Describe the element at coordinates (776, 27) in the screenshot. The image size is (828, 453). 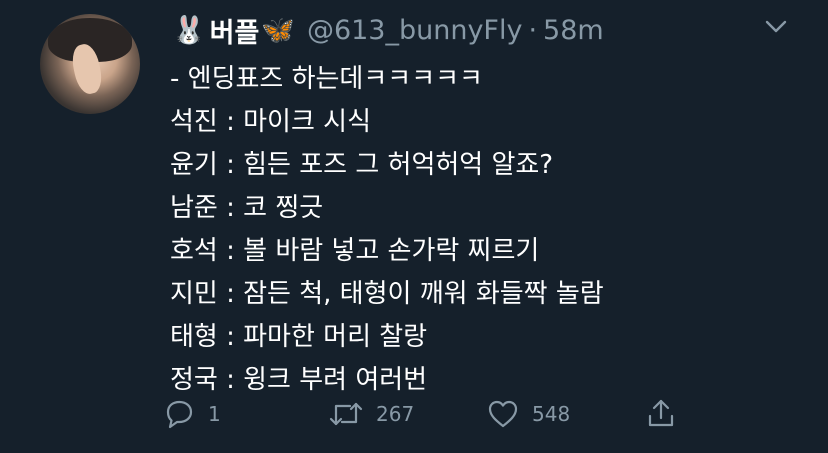
I see `chevron-down-icon` at that location.